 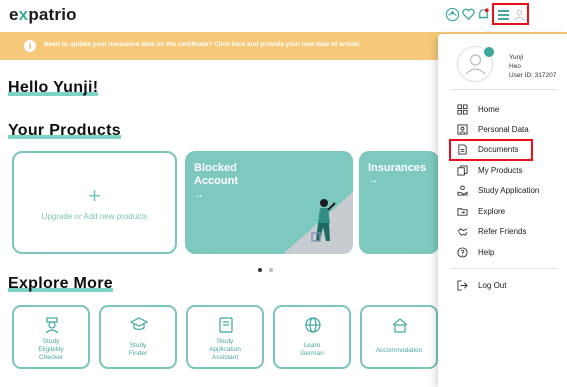 What do you see at coordinates (60, 283) in the screenshot?
I see `explore-heading: Explore More` at bounding box center [60, 283].